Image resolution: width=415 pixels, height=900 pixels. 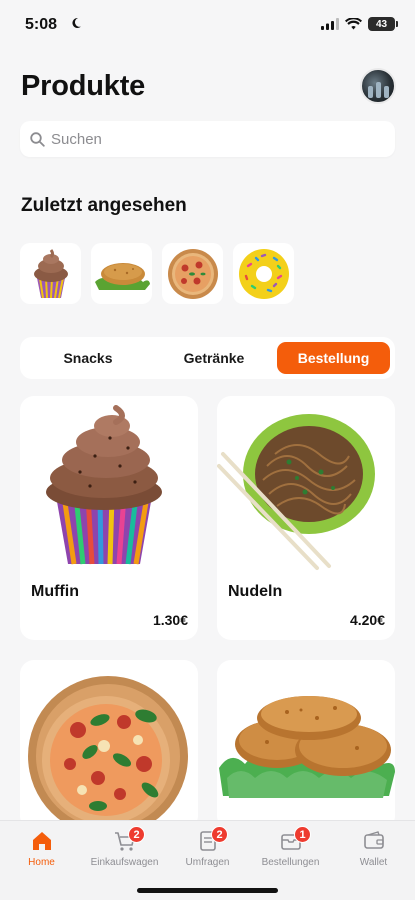 What do you see at coordinates (367, 620) in the screenshot?
I see `product-price: 4.20€` at bounding box center [367, 620].